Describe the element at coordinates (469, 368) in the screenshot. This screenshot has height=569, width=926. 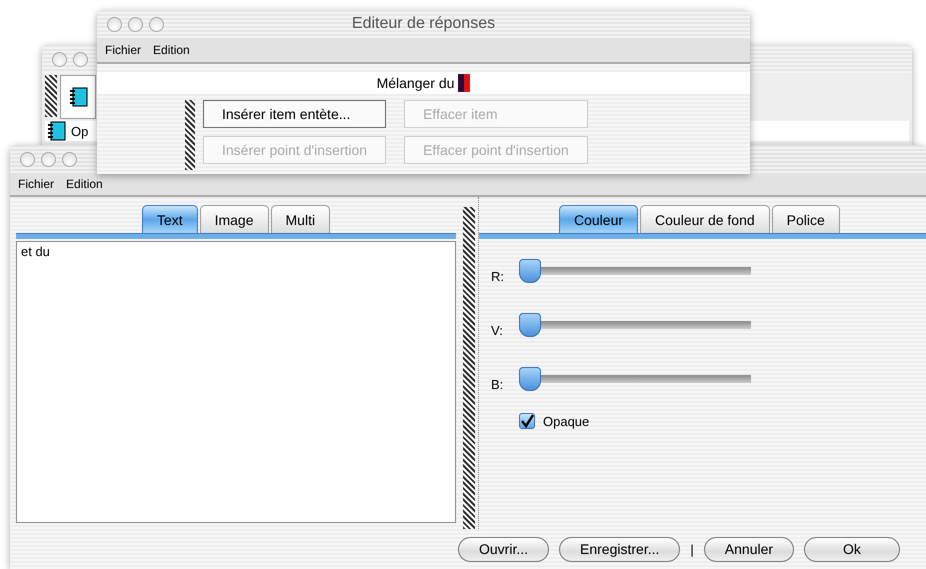
I see `splitter-handle` at that location.